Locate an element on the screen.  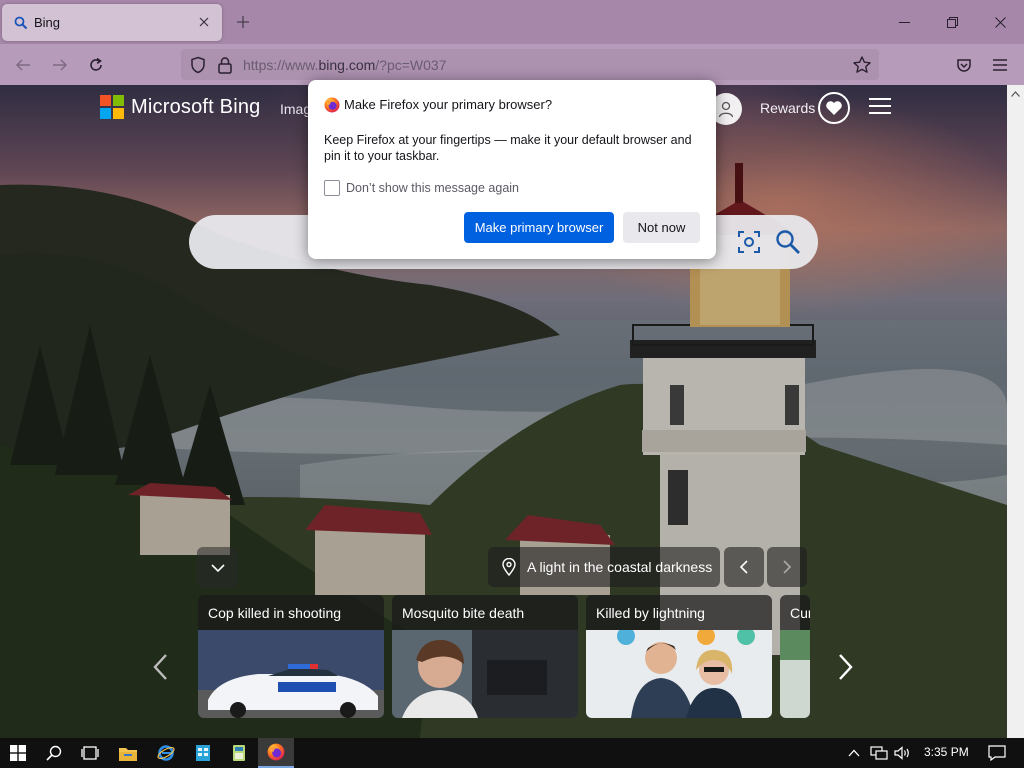
notifications-icon is located at coordinates (997, 753).